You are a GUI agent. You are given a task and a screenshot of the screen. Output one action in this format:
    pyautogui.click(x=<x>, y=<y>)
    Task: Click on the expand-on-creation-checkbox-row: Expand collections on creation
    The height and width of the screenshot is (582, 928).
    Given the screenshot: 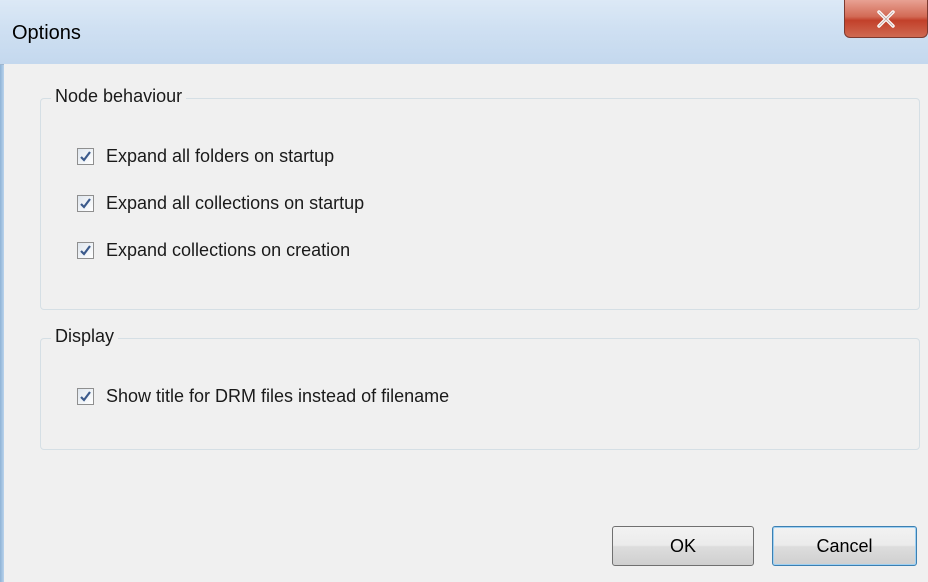 What is the action you would take?
    pyautogui.click(x=213, y=250)
    